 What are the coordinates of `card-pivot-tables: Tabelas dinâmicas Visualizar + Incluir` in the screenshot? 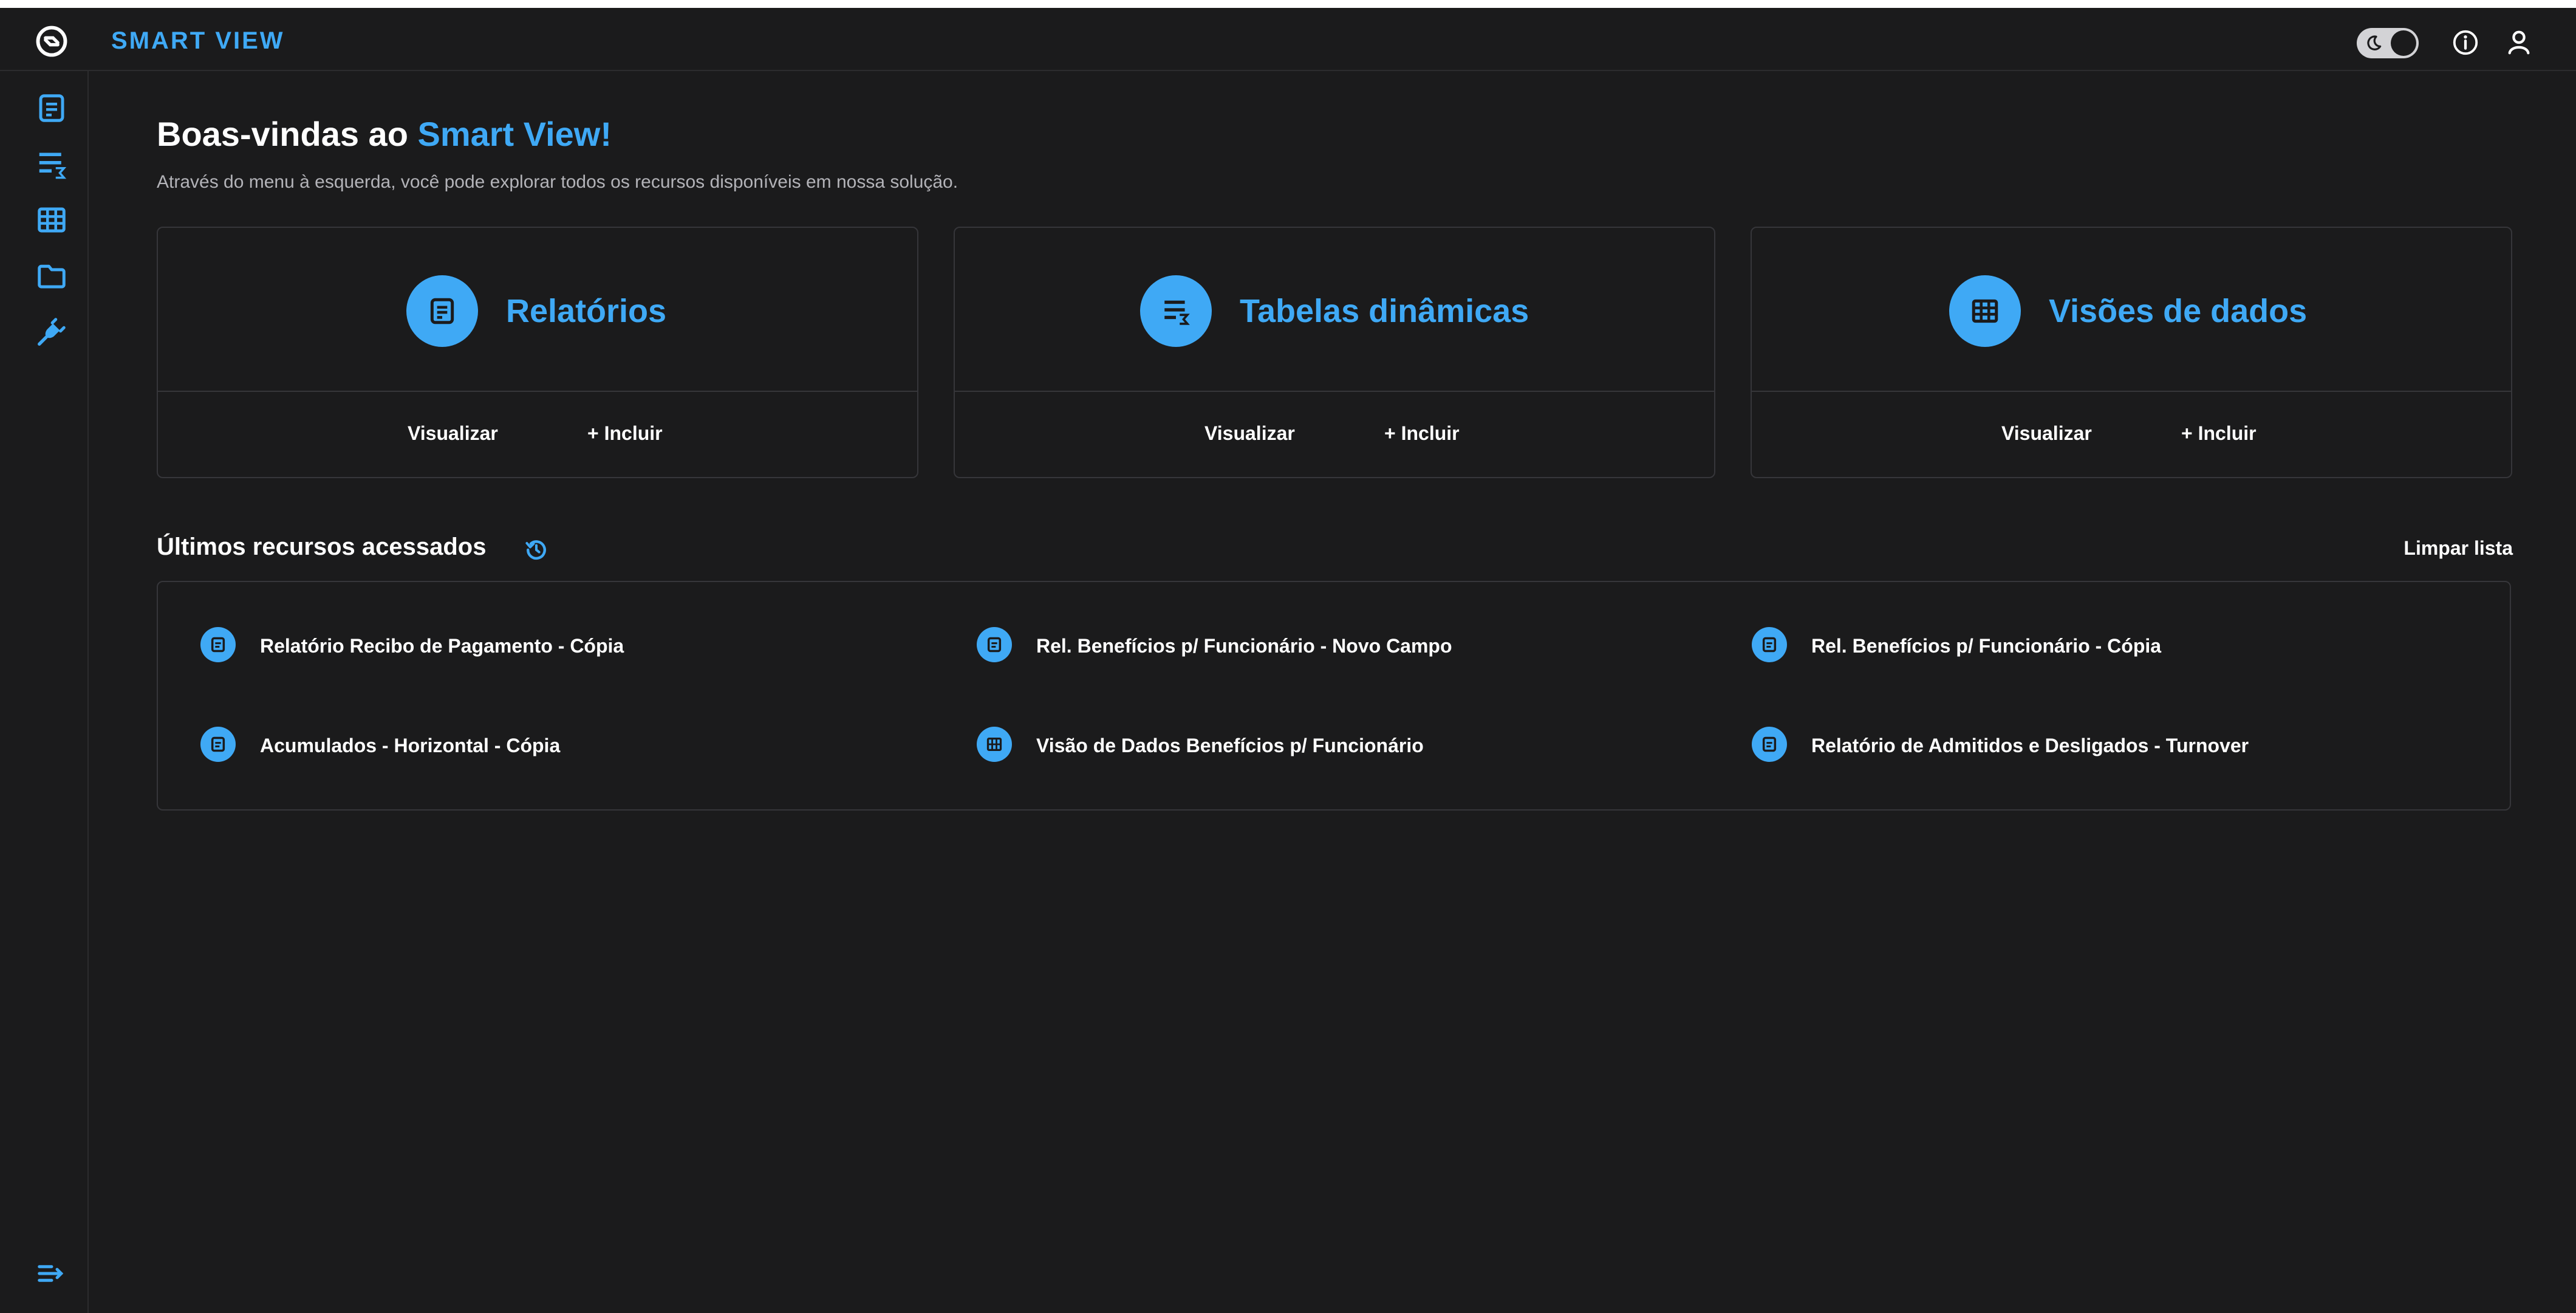 It's located at (1334, 352).